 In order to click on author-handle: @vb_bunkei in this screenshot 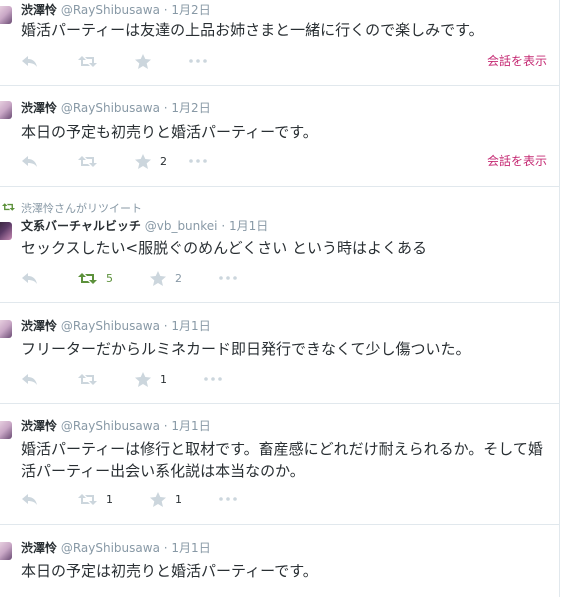, I will do `click(181, 226)`.